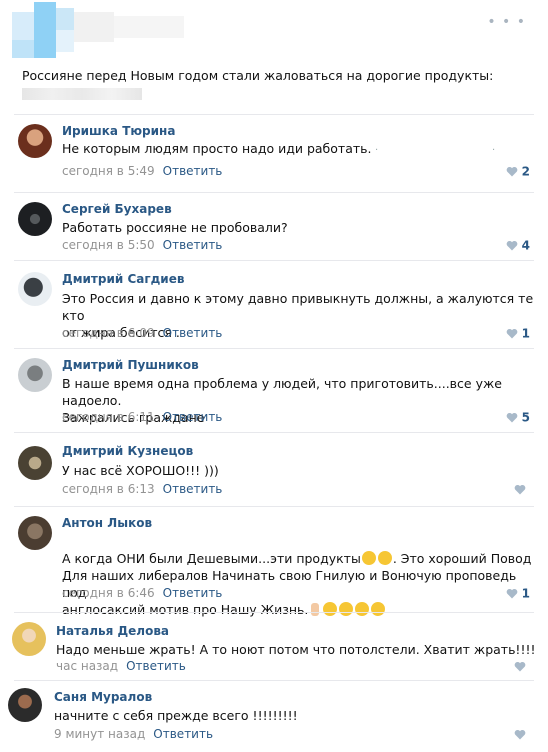  Describe the element at coordinates (384, 558) in the screenshot. I see `wink-emoji-icon` at that location.